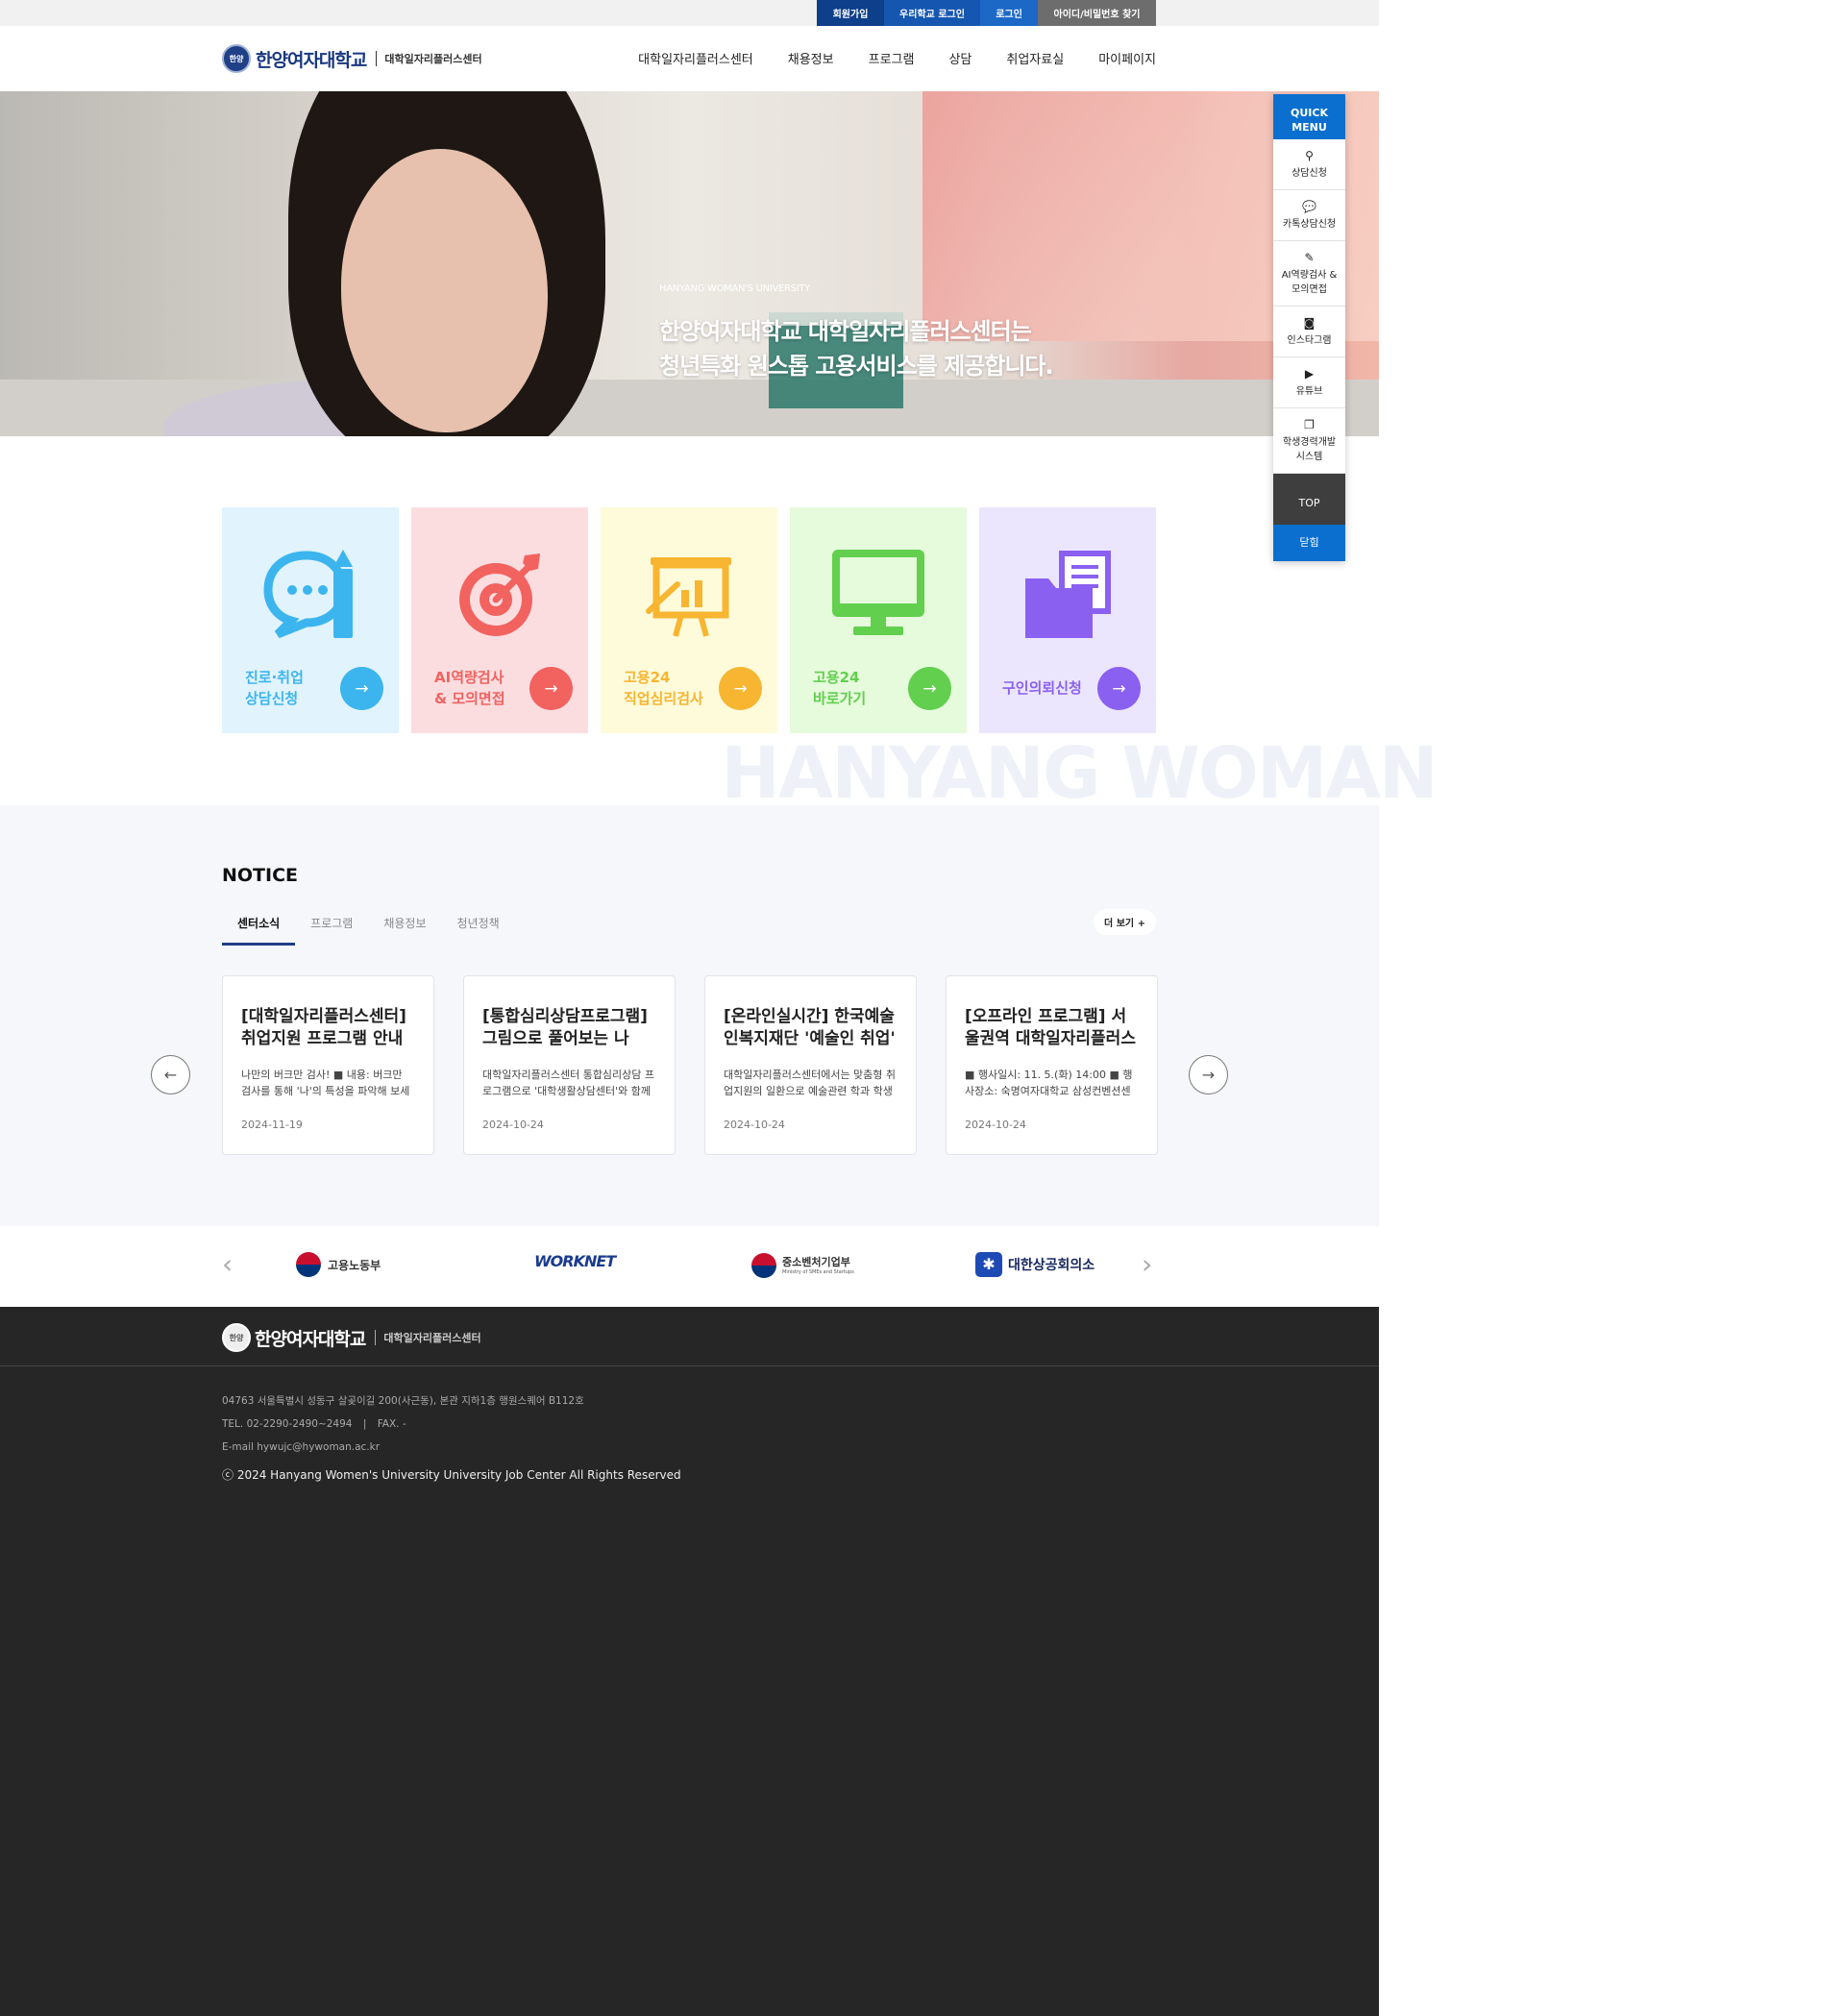 The width and height of the screenshot is (1845, 2016). What do you see at coordinates (840, 688) in the screenshot?
I see `card-label: 고용24 바로가기` at bounding box center [840, 688].